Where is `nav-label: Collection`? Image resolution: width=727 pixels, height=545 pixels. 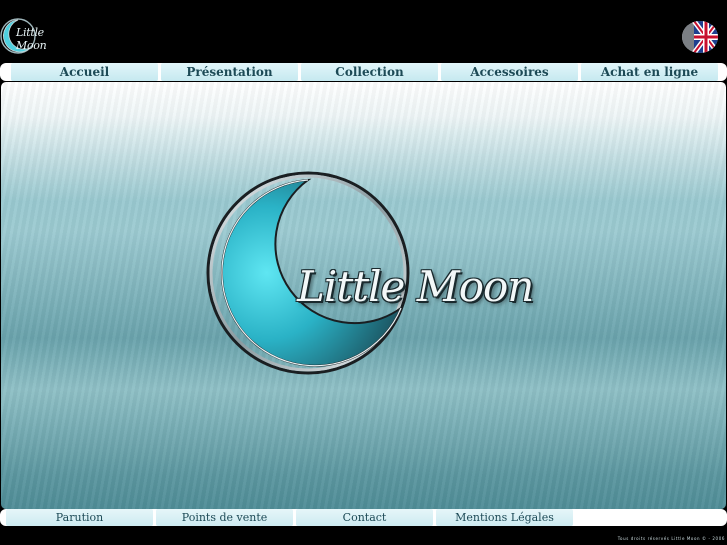
nav-label: Collection is located at coordinates (369, 72).